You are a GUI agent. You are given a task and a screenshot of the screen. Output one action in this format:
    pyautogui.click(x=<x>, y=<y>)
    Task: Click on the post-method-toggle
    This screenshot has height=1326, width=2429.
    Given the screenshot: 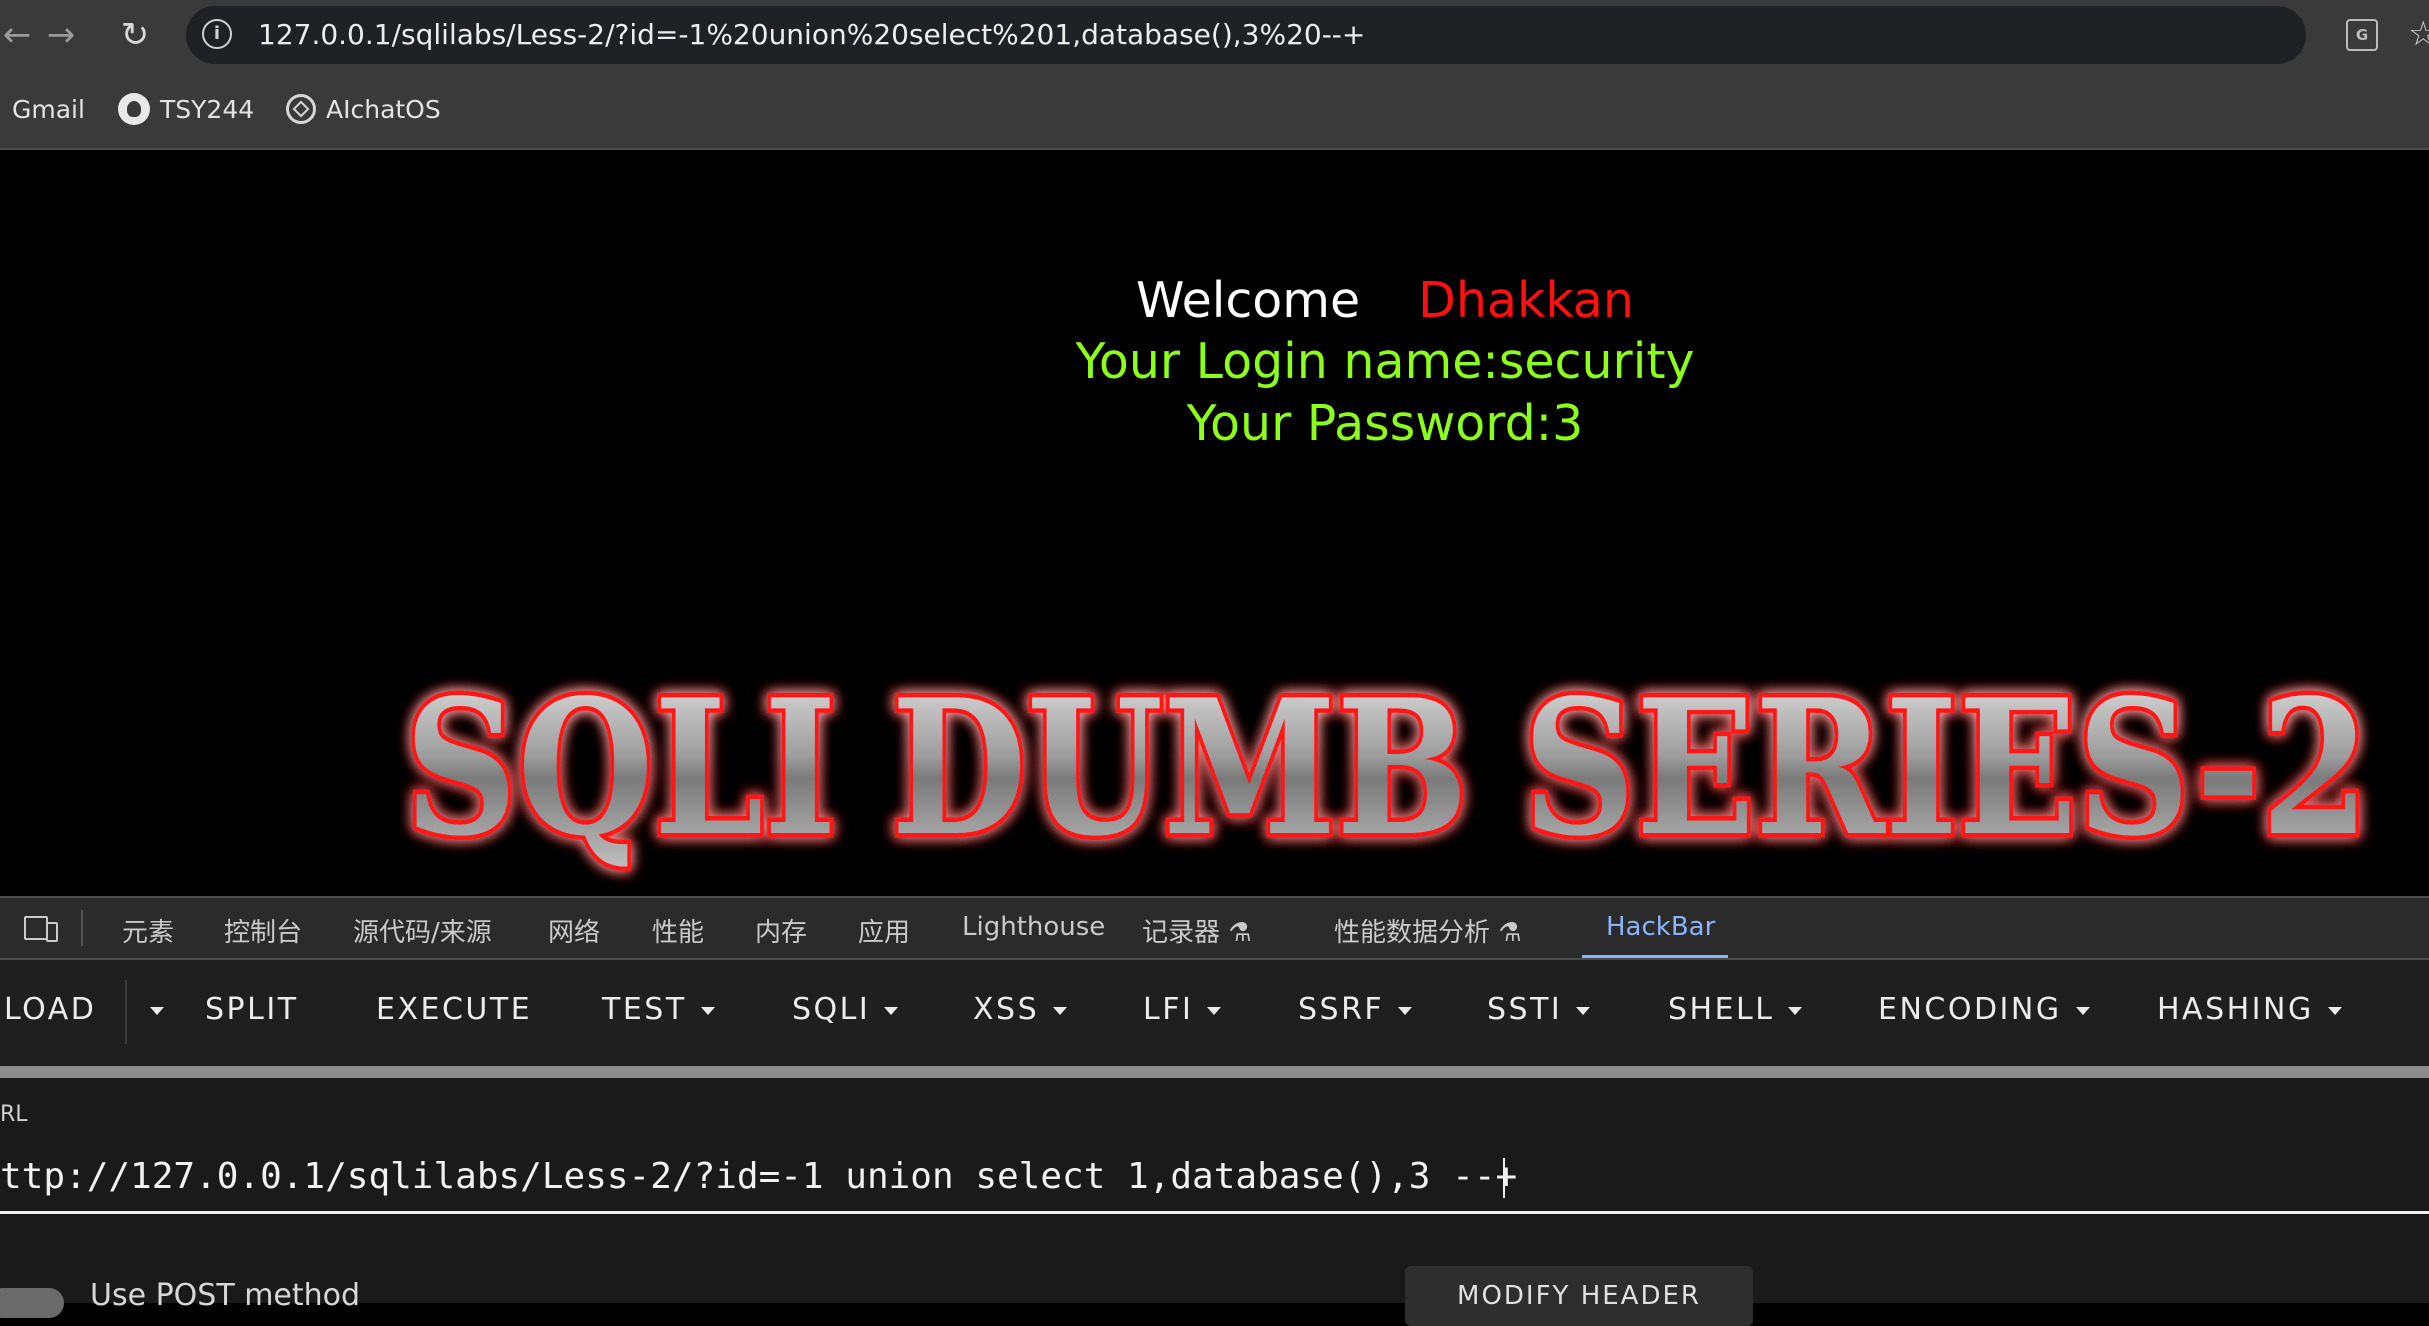 What is the action you would take?
    pyautogui.click(x=32, y=1303)
    